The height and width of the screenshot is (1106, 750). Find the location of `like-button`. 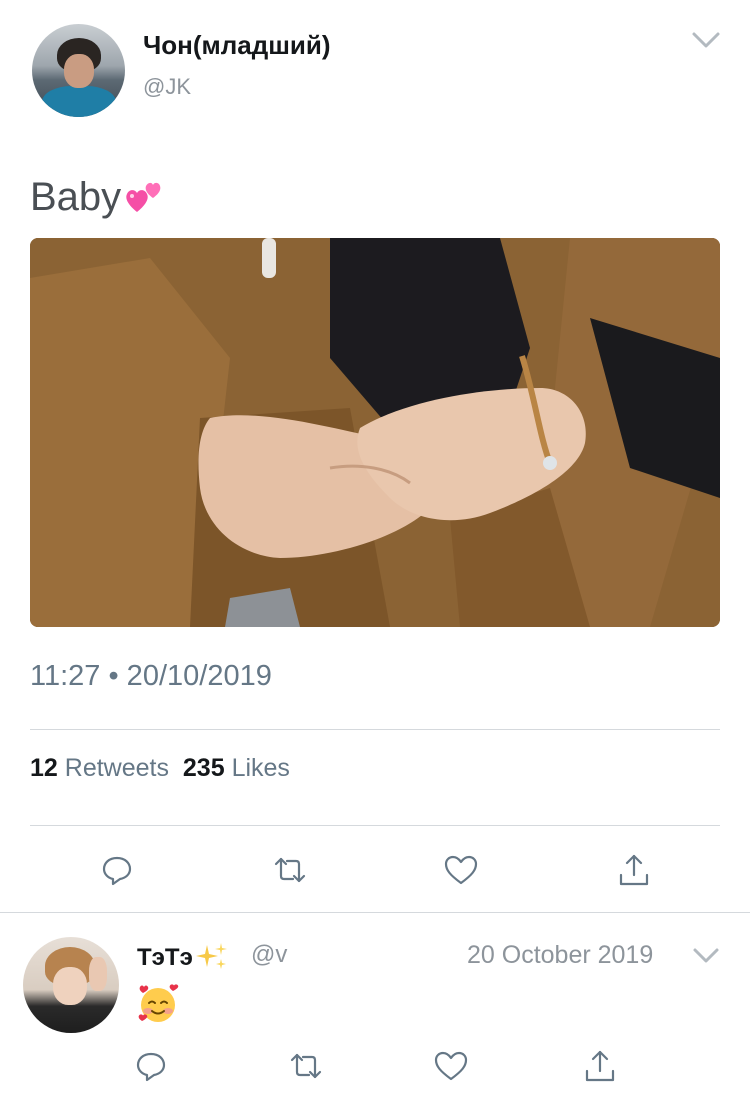

like-button is located at coordinates (461, 870).